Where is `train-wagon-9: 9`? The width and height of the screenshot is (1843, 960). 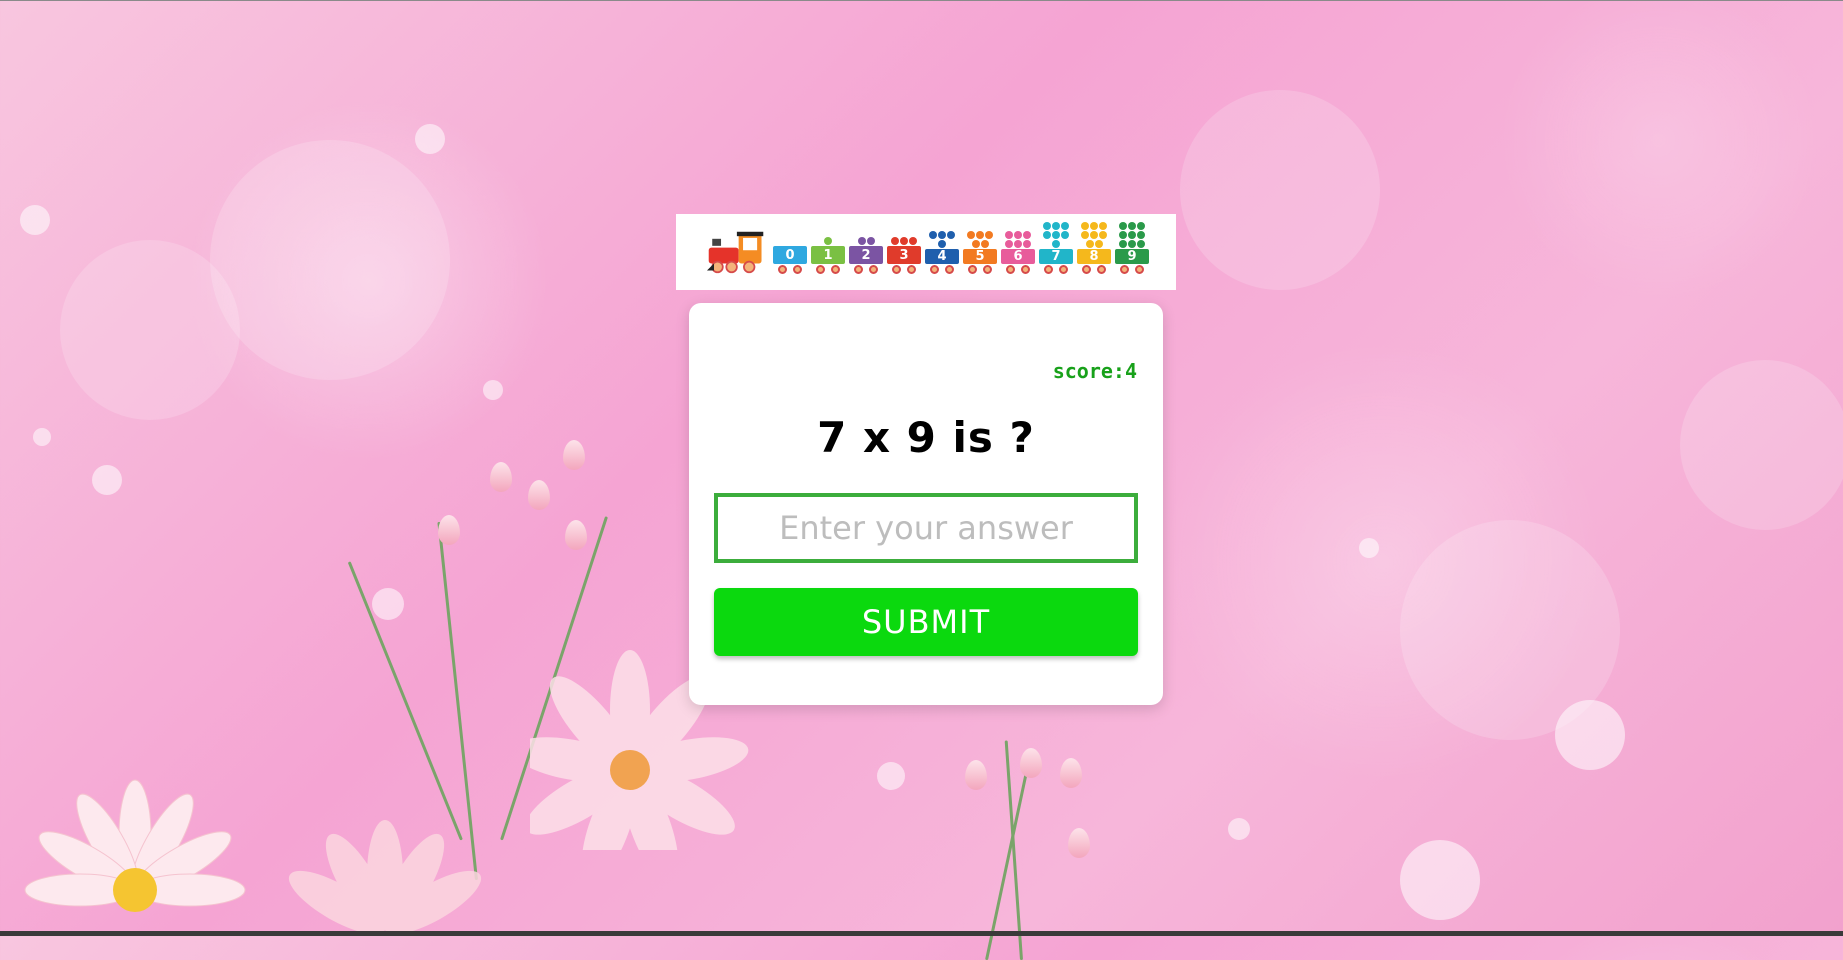 train-wagon-9: 9 is located at coordinates (1132, 248).